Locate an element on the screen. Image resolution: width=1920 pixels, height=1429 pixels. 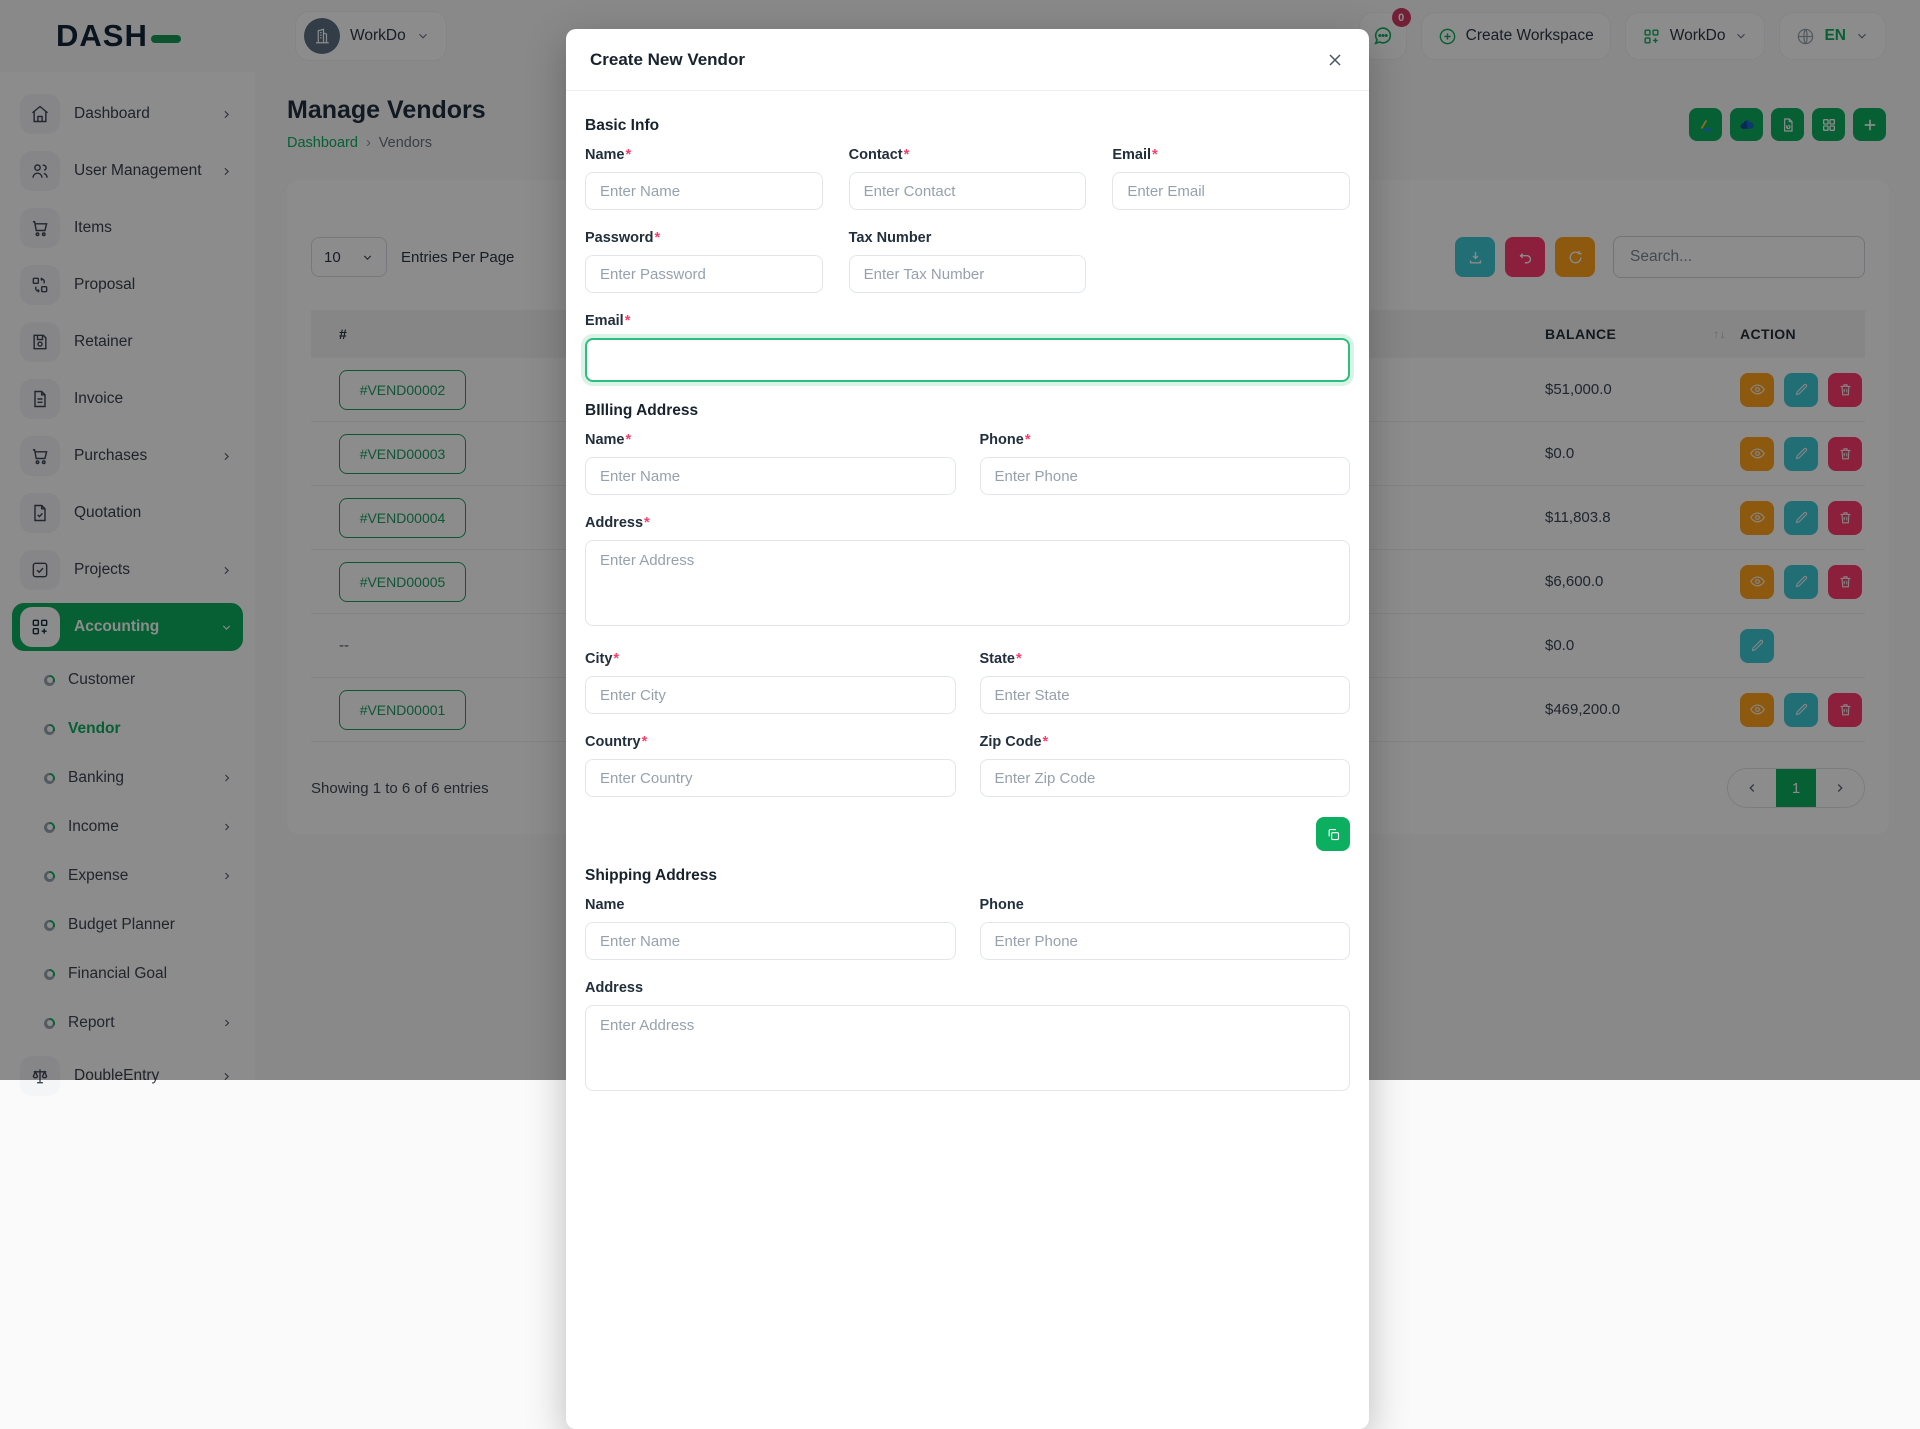
field-billing-city: City* is located at coordinates (770, 682).